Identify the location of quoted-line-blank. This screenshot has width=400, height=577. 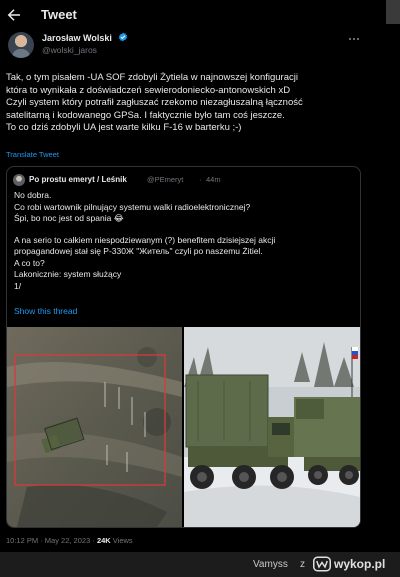
(184, 230).